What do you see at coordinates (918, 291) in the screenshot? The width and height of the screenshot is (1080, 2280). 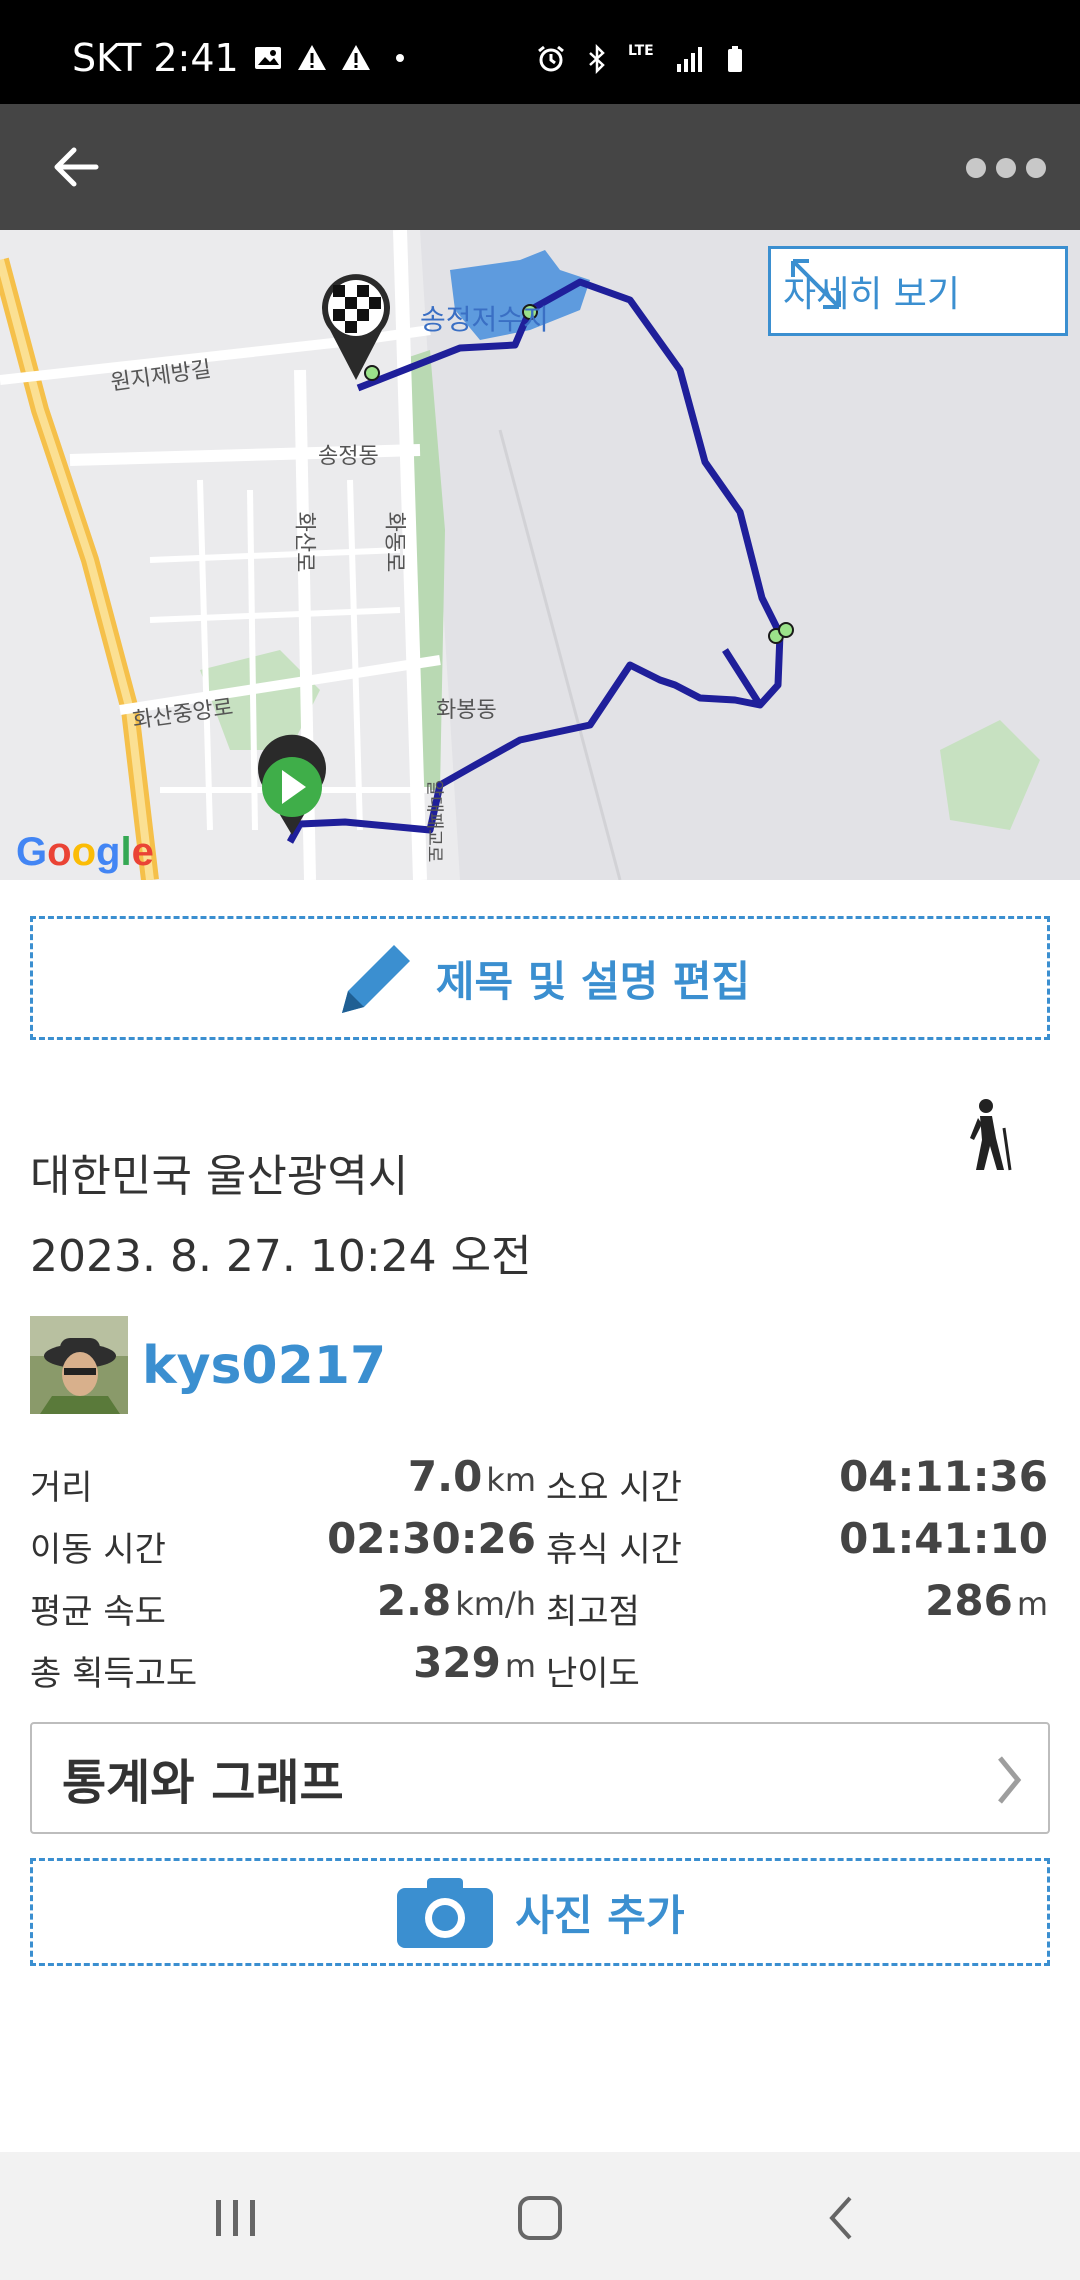 I see `map-detail-button: 자세히 보기` at bounding box center [918, 291].